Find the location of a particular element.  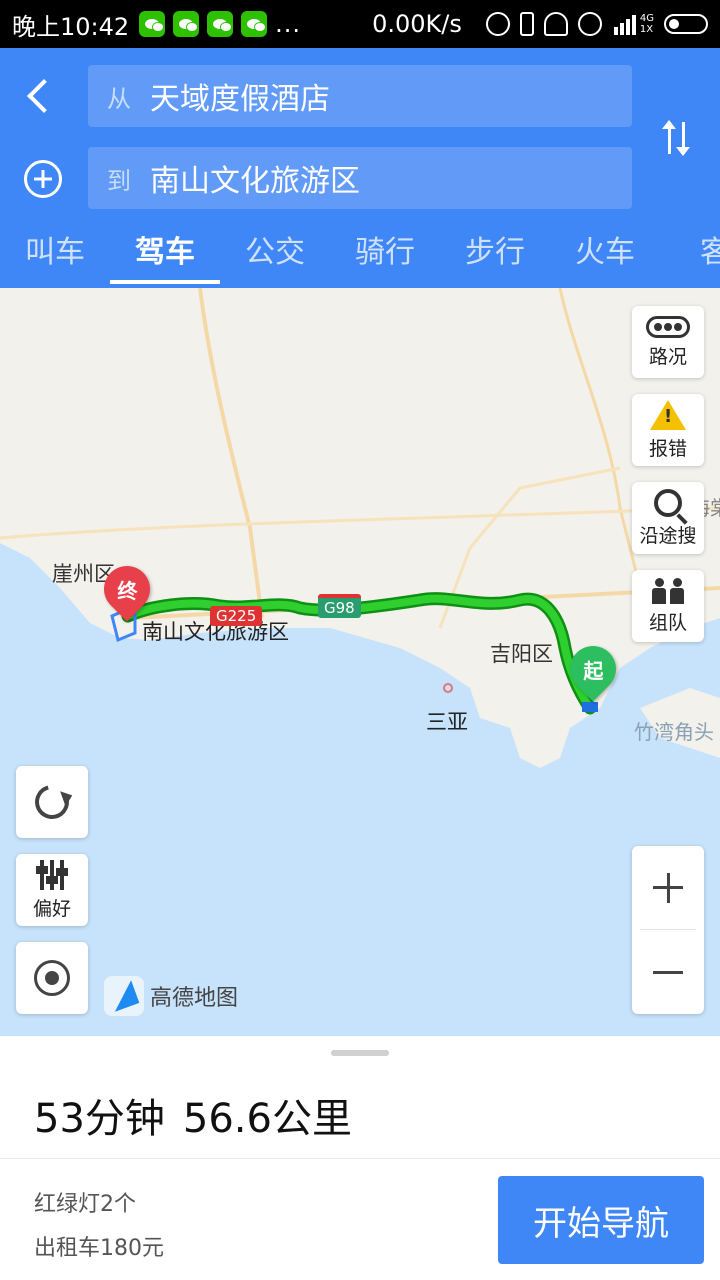

destination-value: 南山文化旅游区 is located at coordinates (255, 181).